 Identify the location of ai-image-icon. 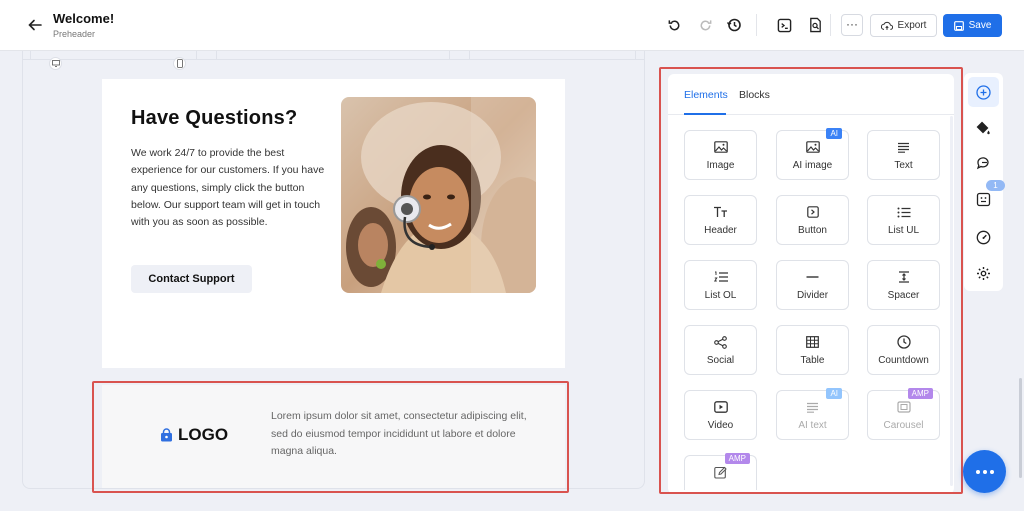
(812, 147).